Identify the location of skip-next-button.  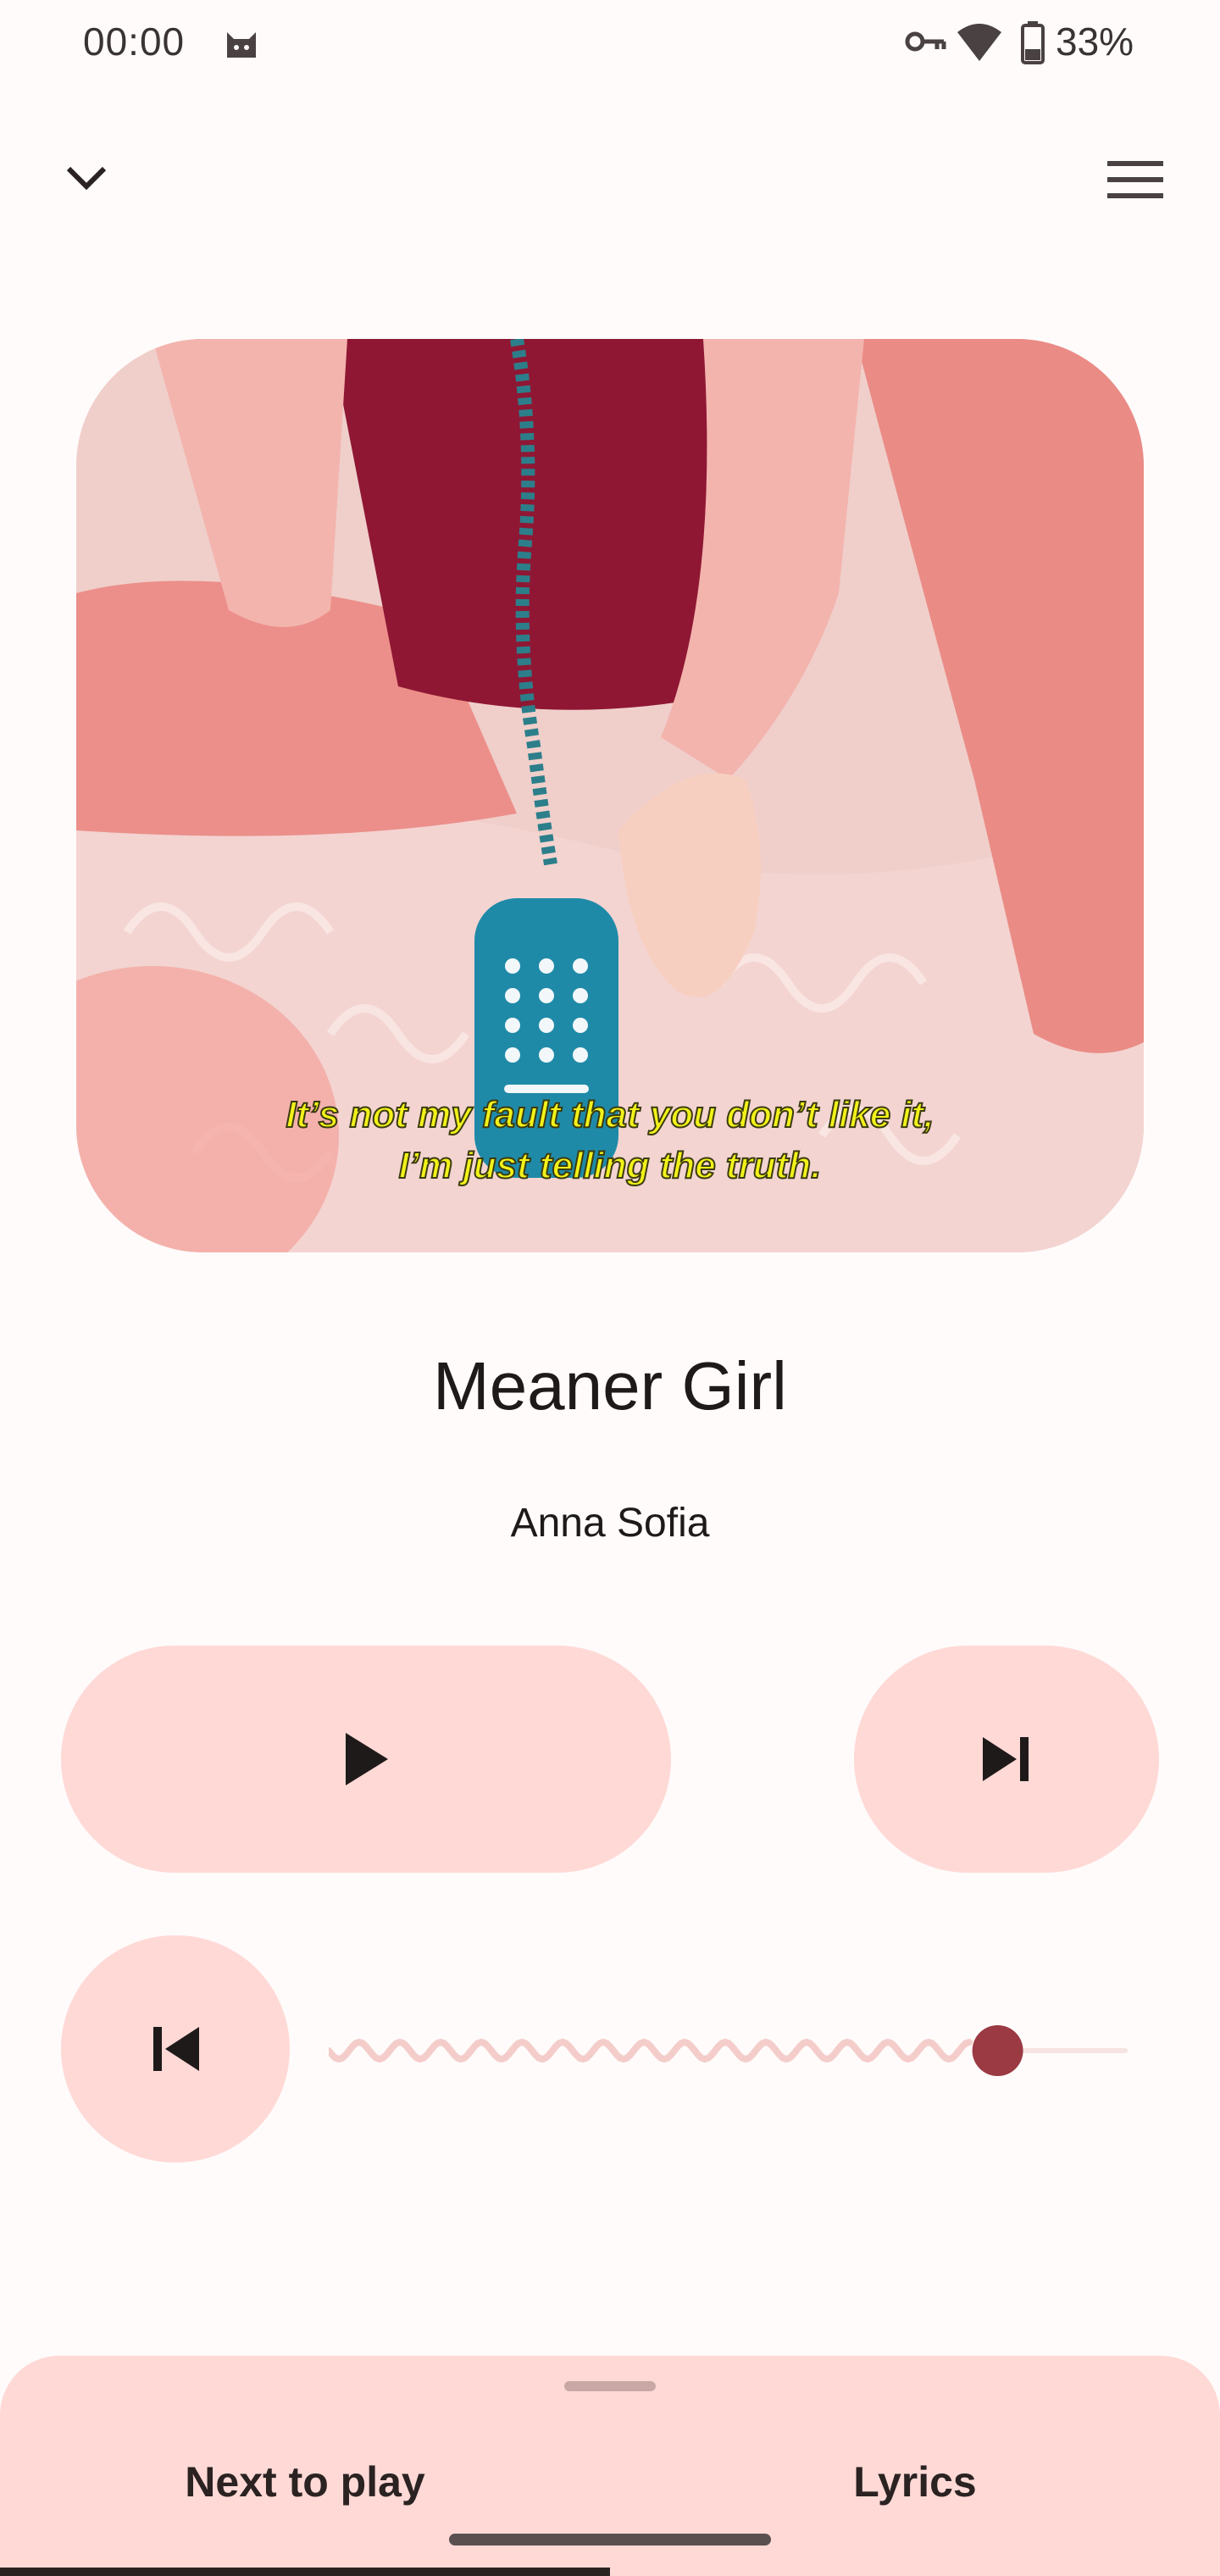
(1006, 1759).